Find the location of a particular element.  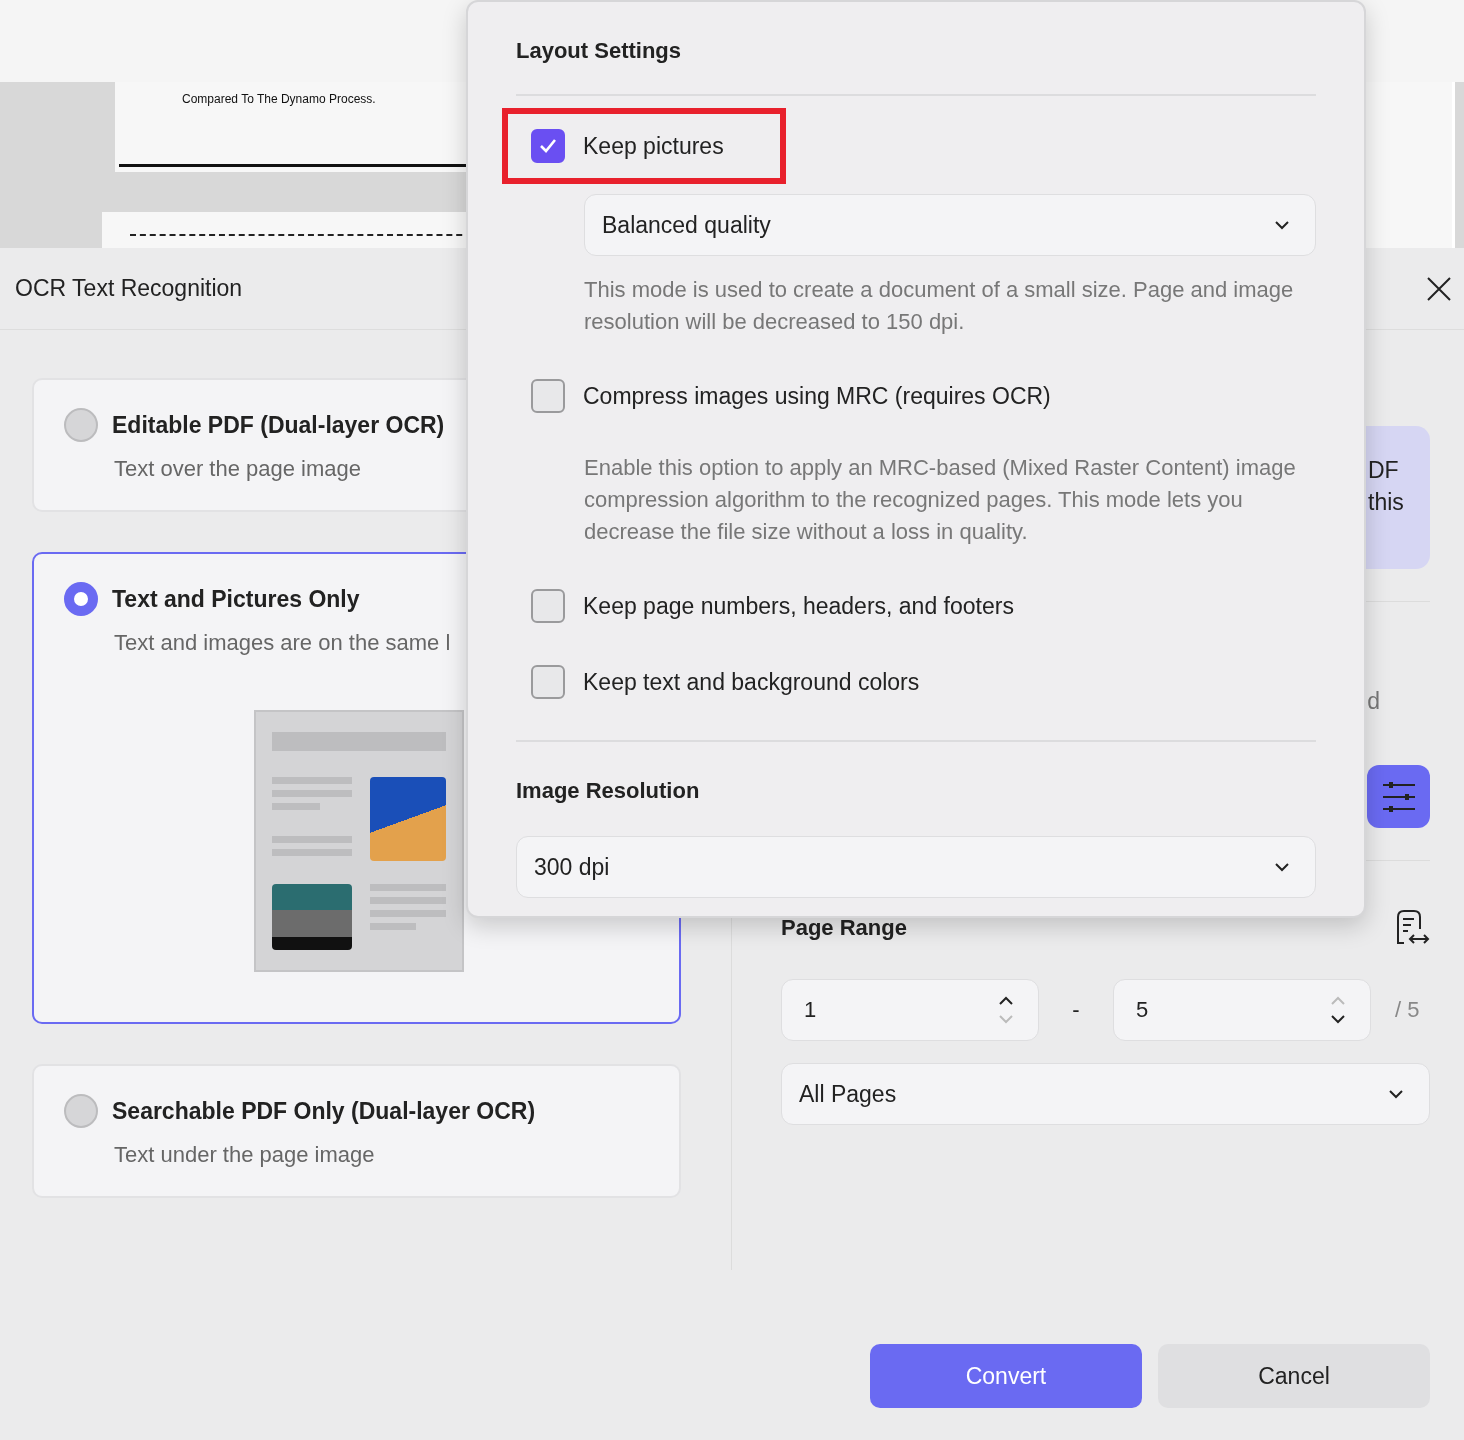

page-scope-dropdown: All Pages is located at coordinates (1105, 1094).